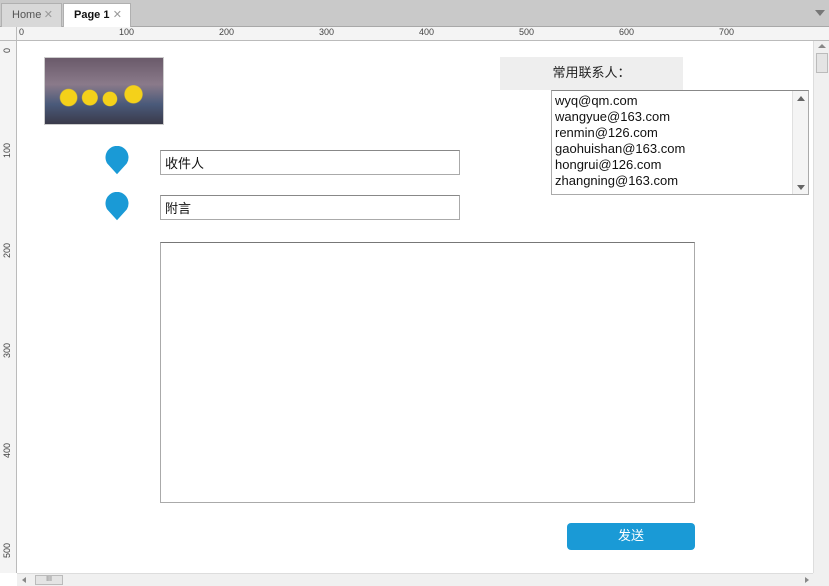  I want to click on ruler-left: 0 100 200 300 400 500, so click(8, 307).